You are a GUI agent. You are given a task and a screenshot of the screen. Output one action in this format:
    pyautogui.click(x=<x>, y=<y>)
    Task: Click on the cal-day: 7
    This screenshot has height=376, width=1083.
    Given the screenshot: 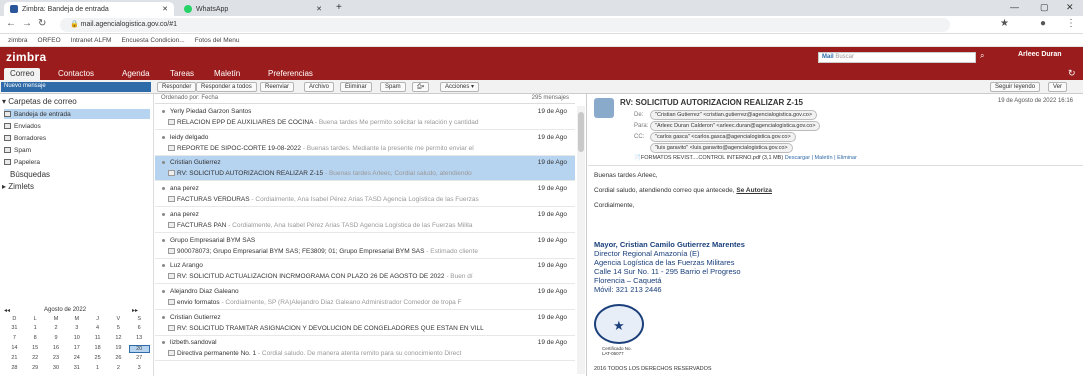 What is the action you would take?
    pyautogui.click(x=14, y=338)
    